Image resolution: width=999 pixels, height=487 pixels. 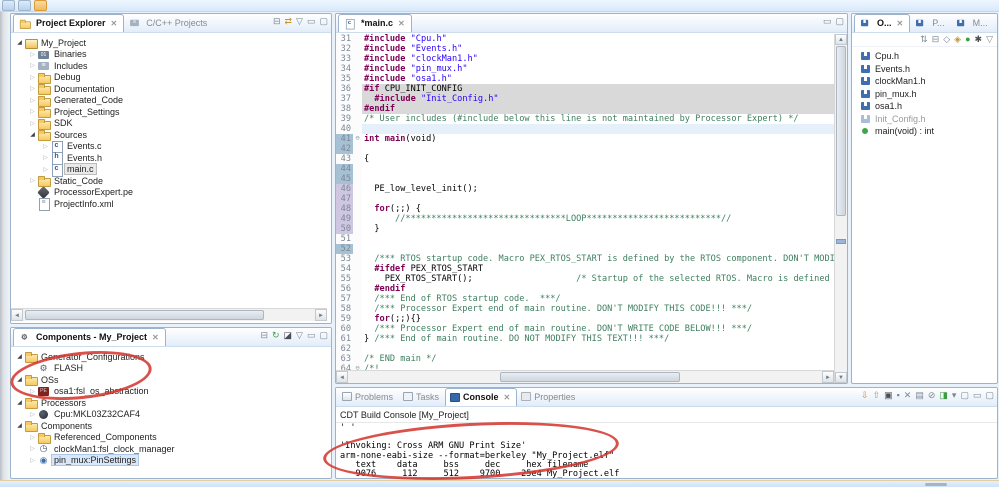 I want to click on tree-item-components: ◢ Components, so click(x=173, y=426).